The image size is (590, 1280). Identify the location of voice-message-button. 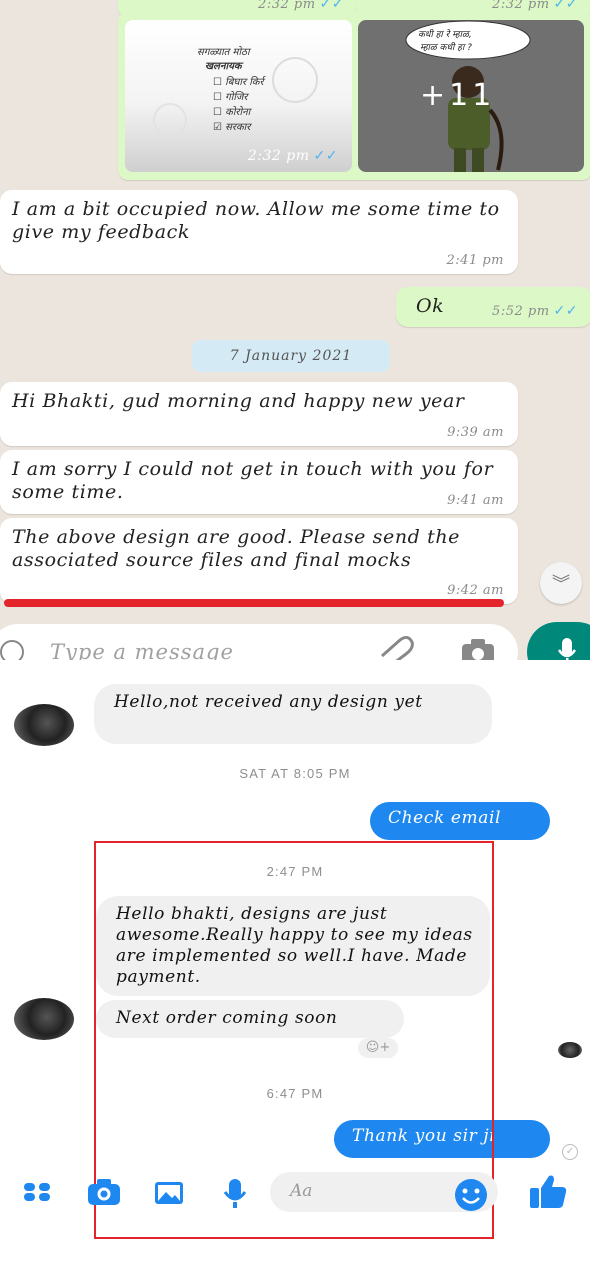
(558, 641).